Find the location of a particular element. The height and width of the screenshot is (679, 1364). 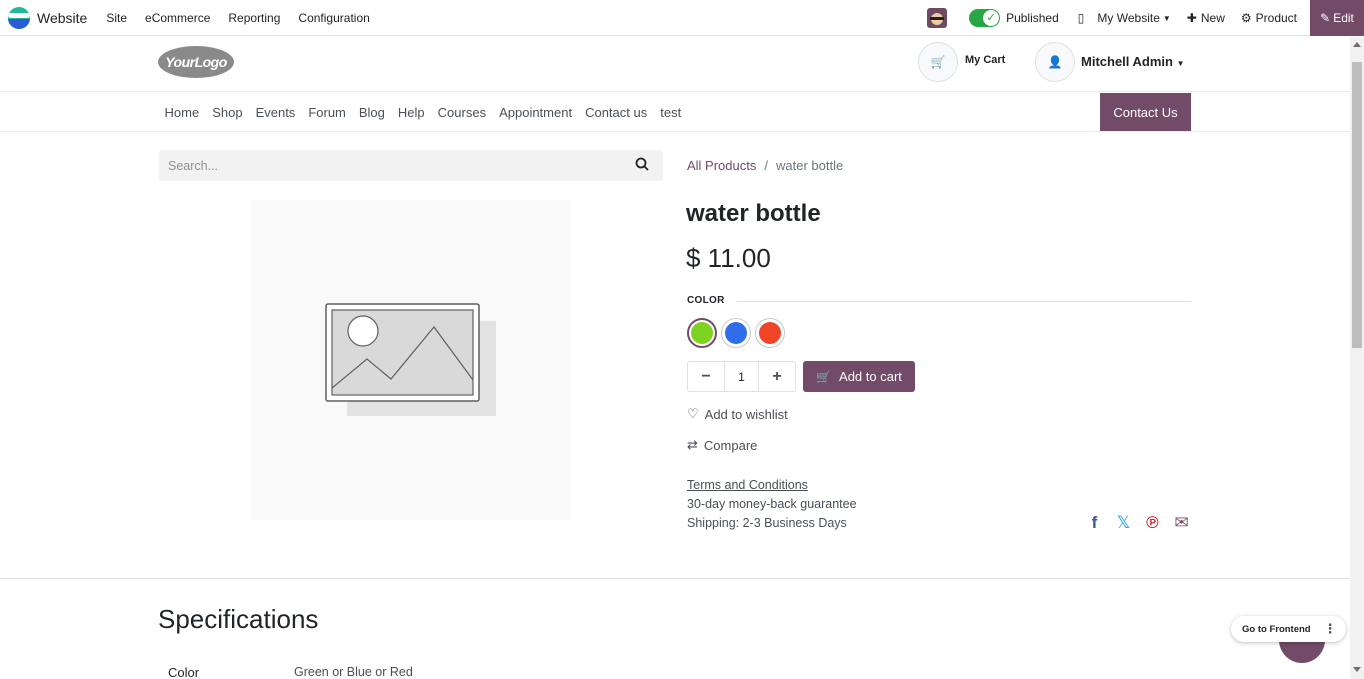

quantity-stepper: − 1 + is located at coordinates (741, 376).